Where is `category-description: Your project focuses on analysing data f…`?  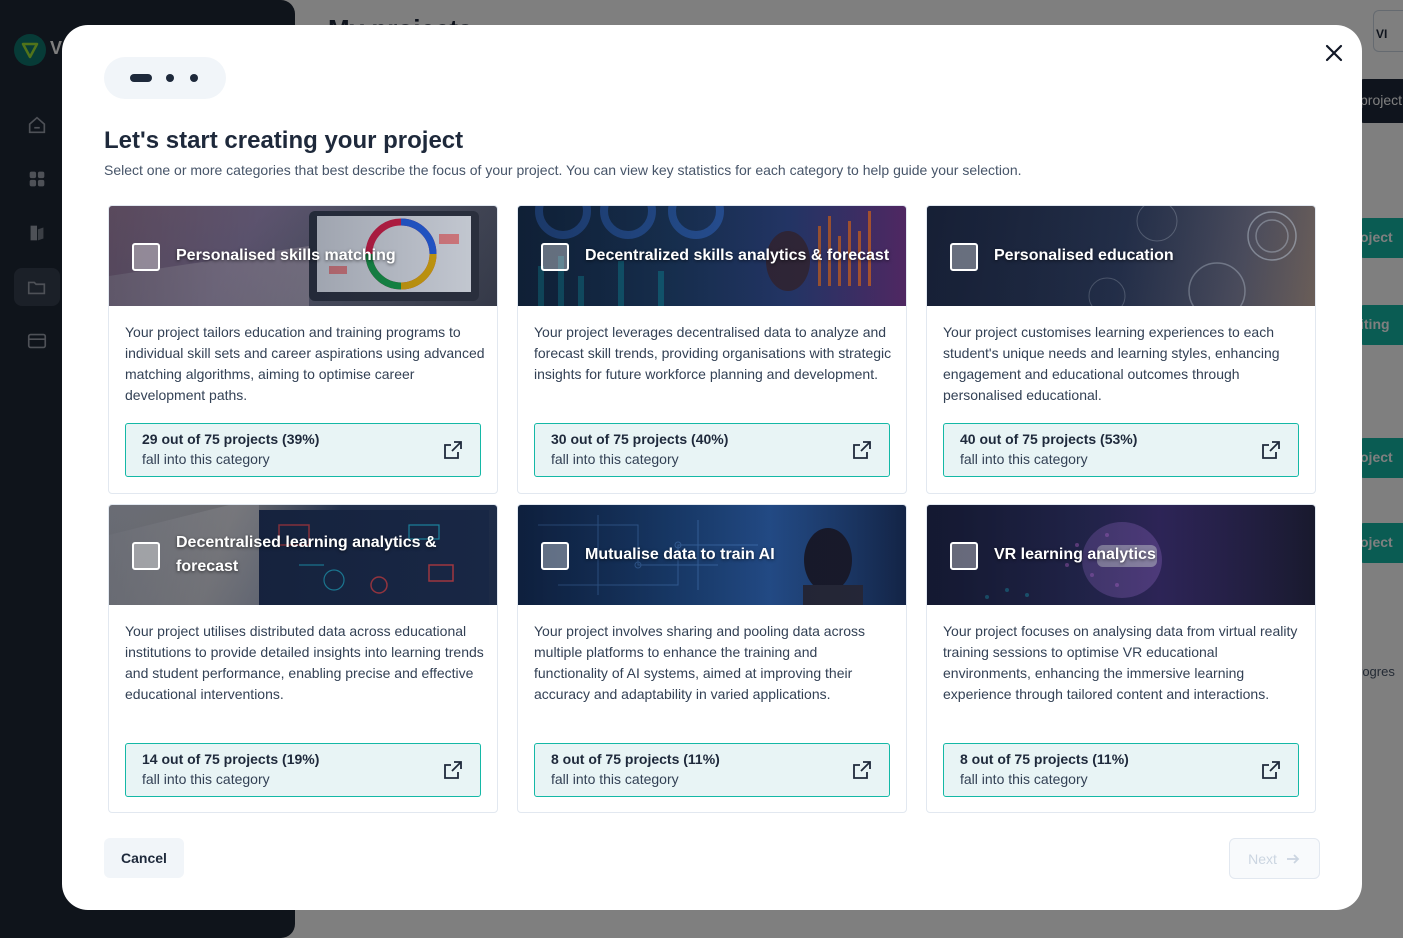 category-description: Your project focuses on analysing data f… is located at coordinates (1120, 662).